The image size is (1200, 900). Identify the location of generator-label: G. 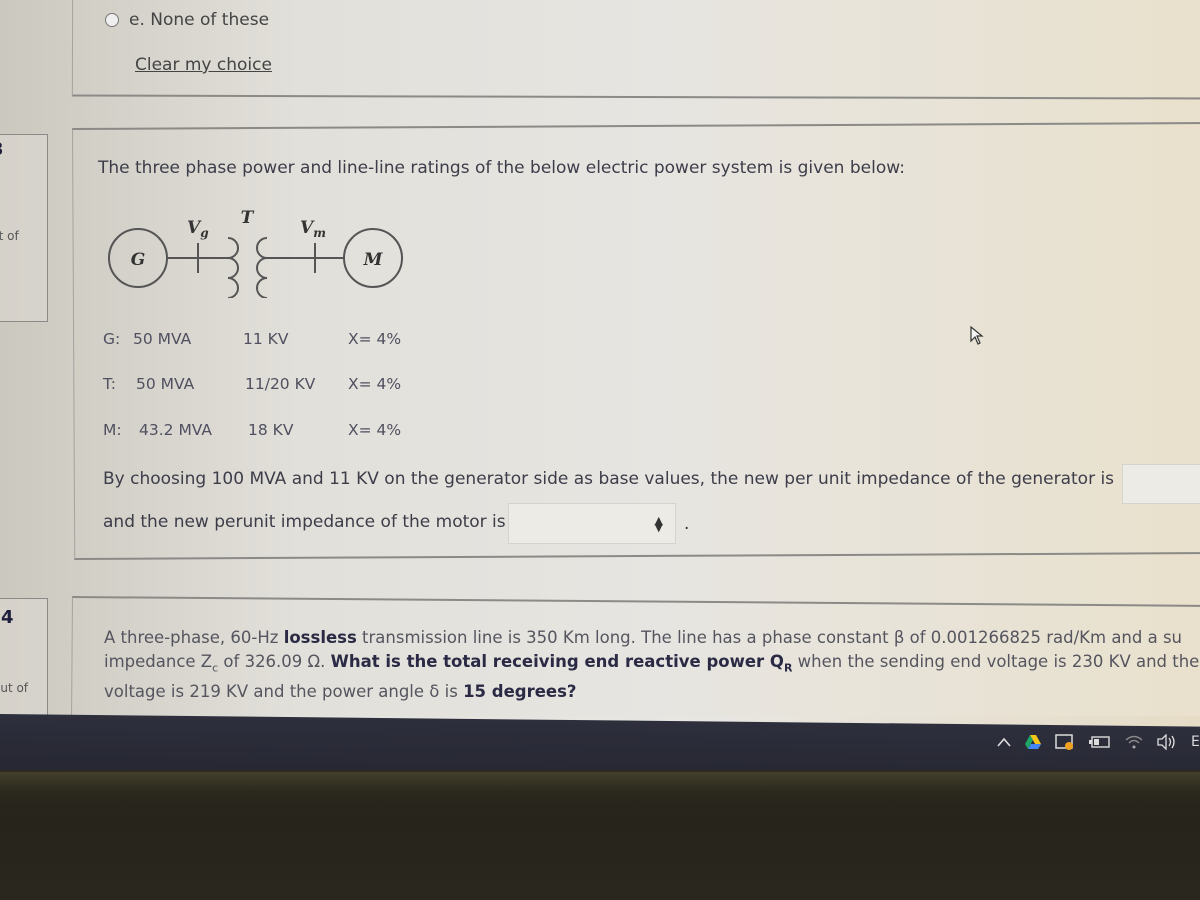
(138, 260).